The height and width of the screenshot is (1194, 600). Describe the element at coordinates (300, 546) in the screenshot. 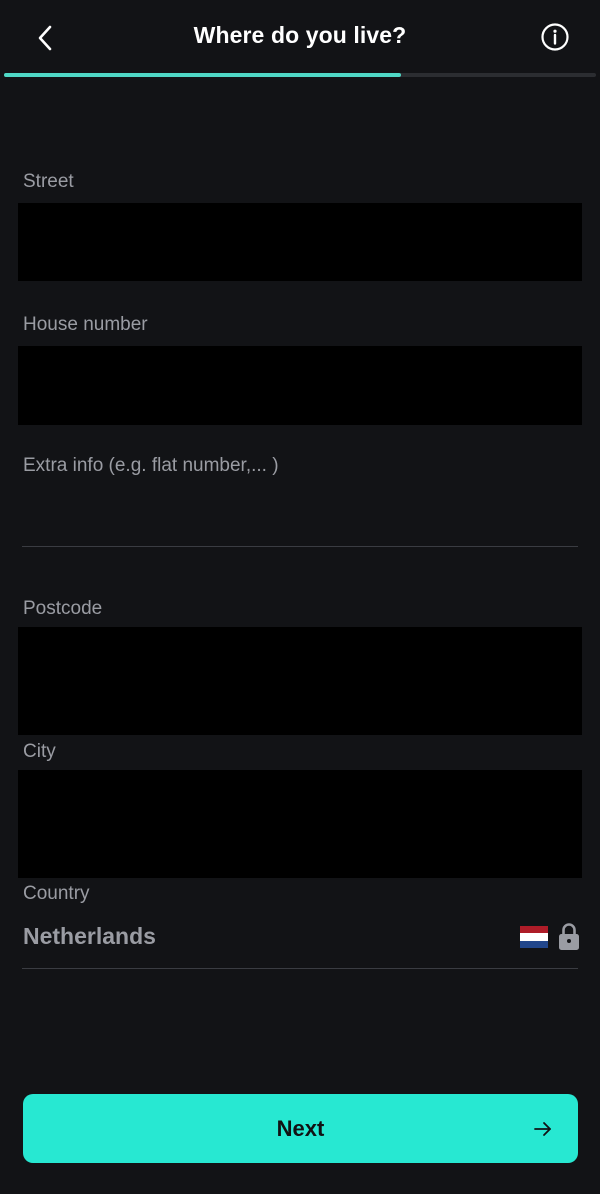

I see `extra-info-underline` at that location.